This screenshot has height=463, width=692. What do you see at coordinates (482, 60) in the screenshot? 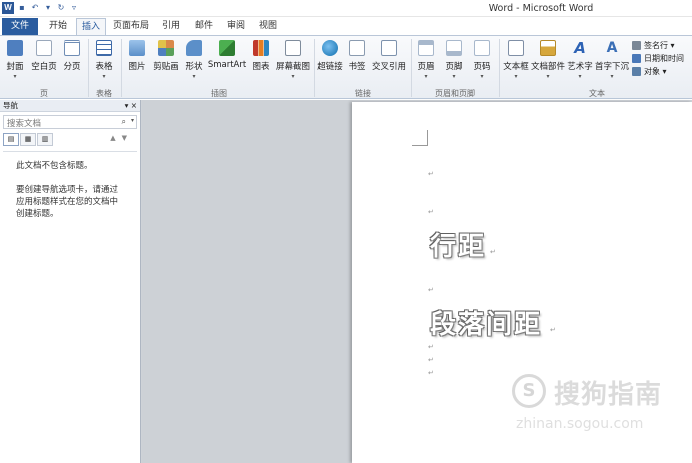
I see `page-number-button: 页码 ▾` at bounding box center [482, 60].